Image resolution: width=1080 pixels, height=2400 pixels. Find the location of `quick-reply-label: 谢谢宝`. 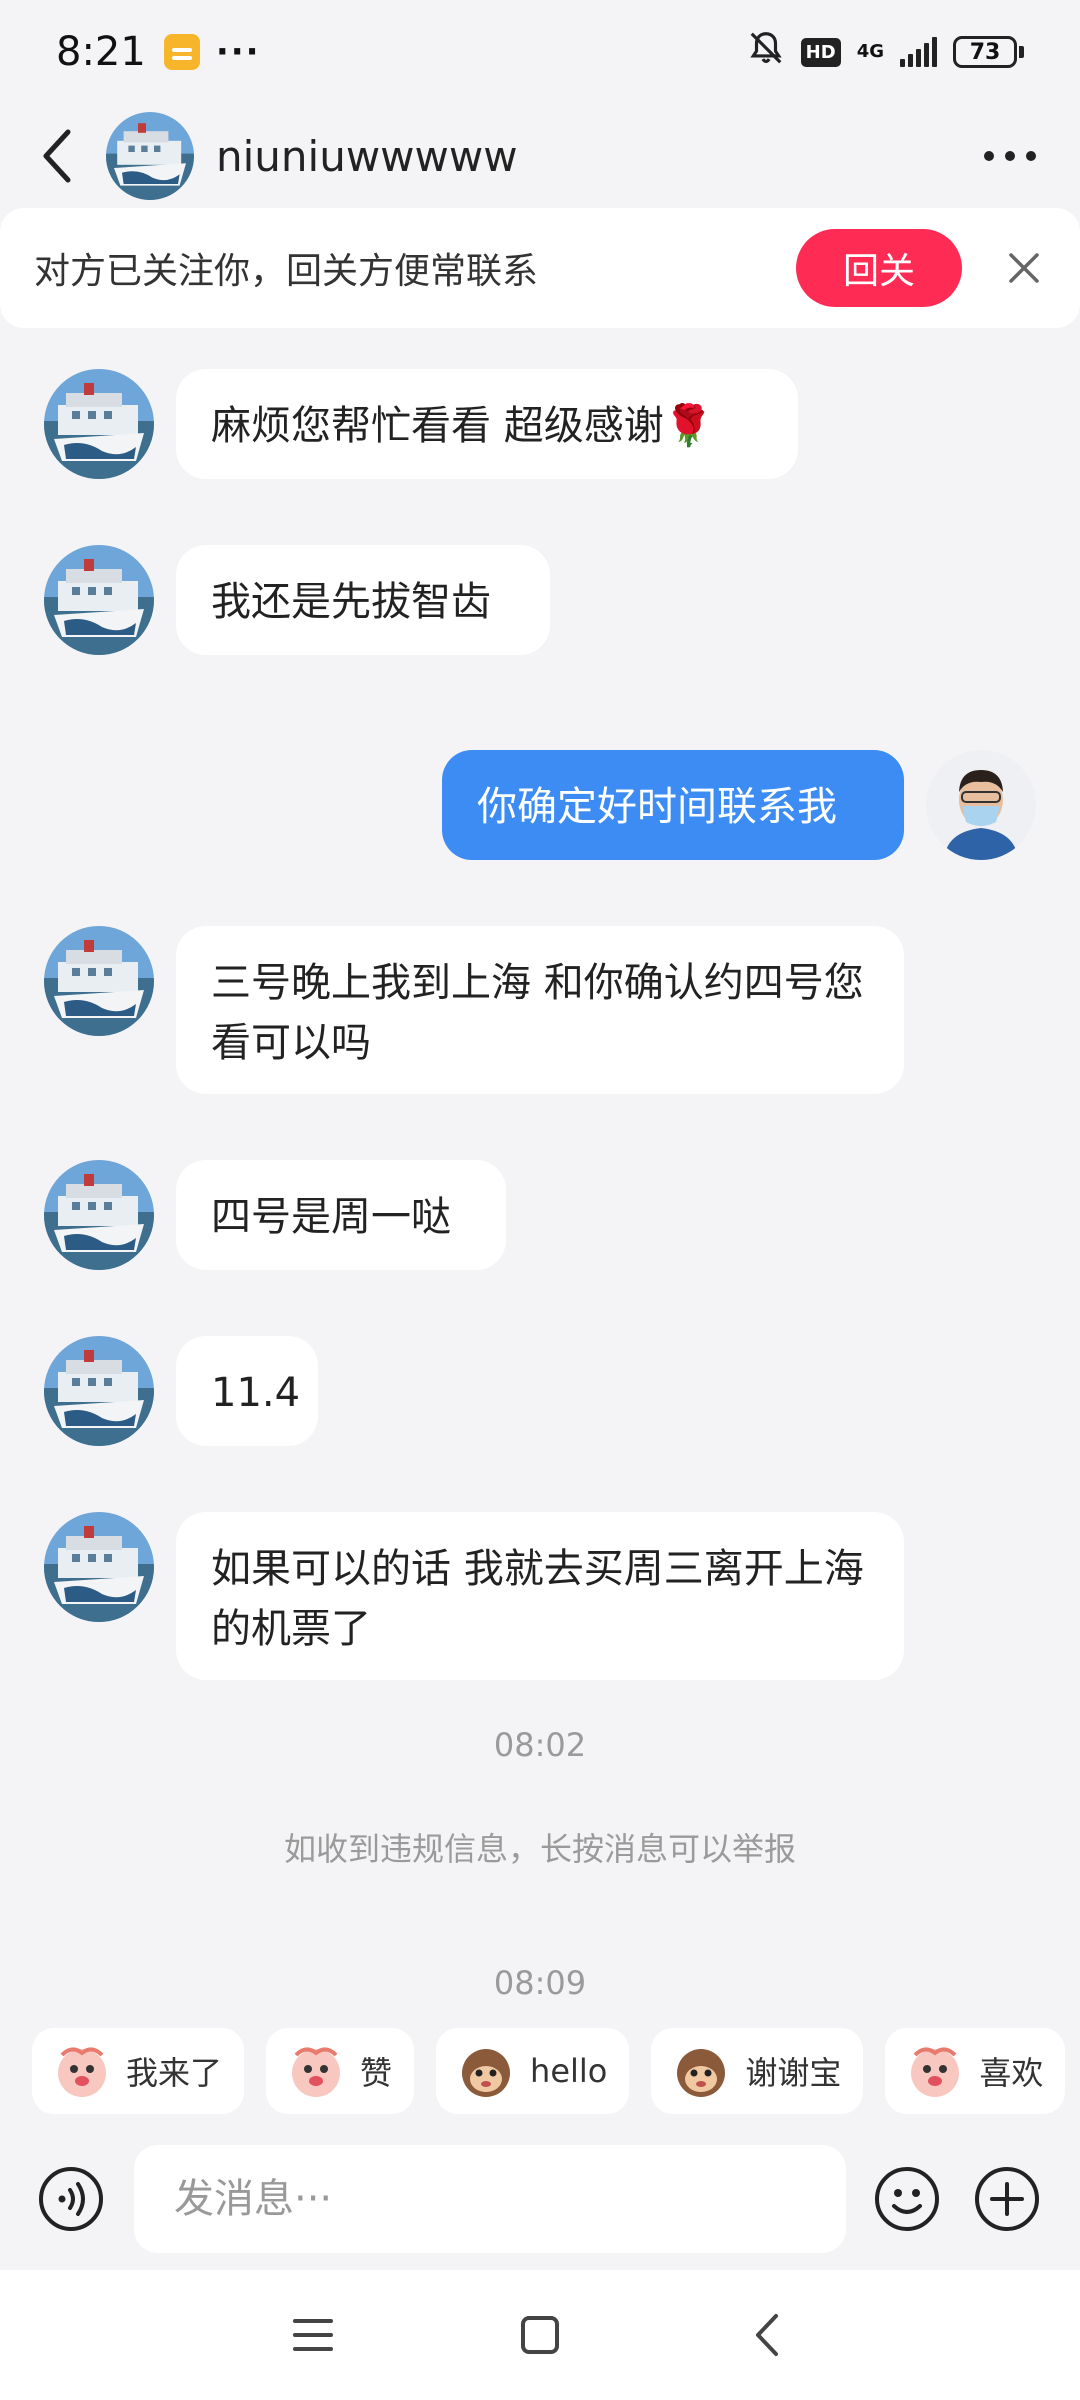

quick-reply-label: 谢谢宝 is located at coordinates (793, 2073).